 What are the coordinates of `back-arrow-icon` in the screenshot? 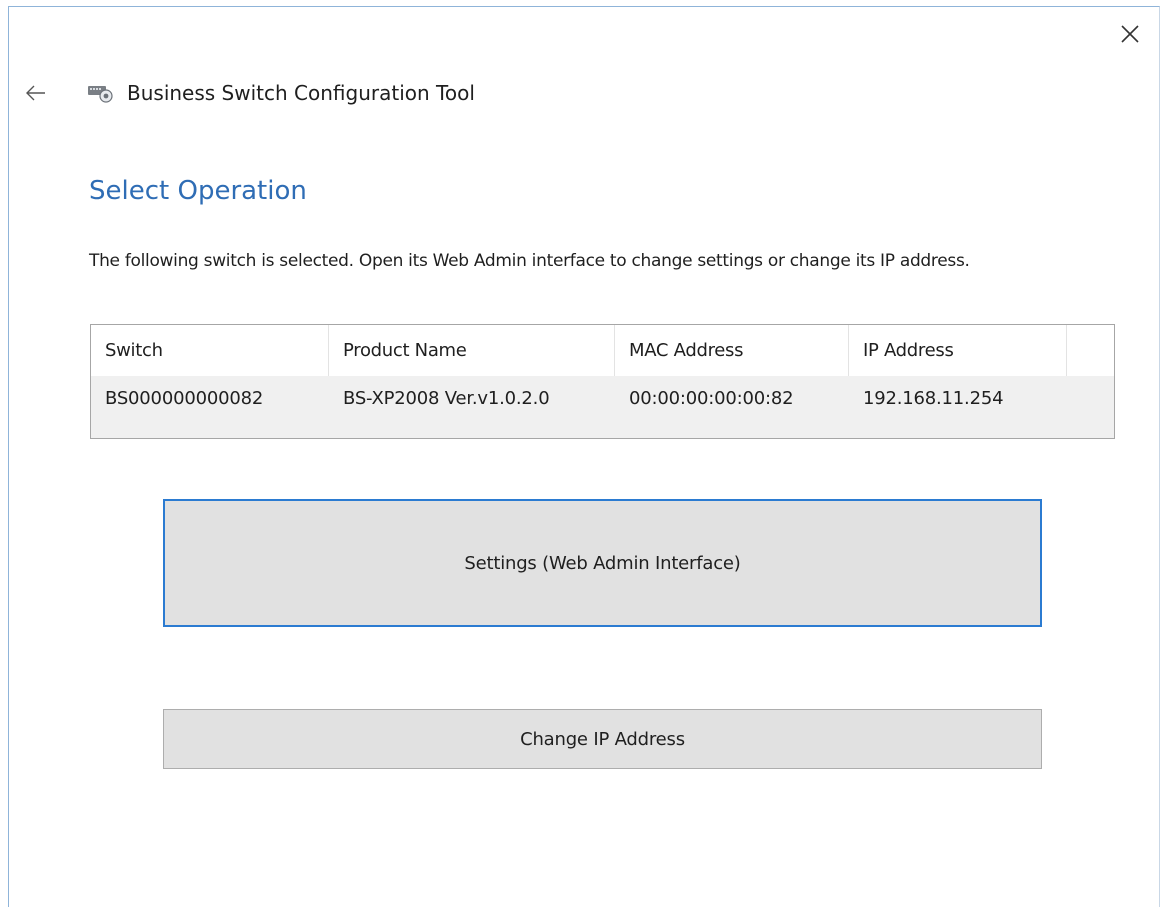 It's located at (35, 93).